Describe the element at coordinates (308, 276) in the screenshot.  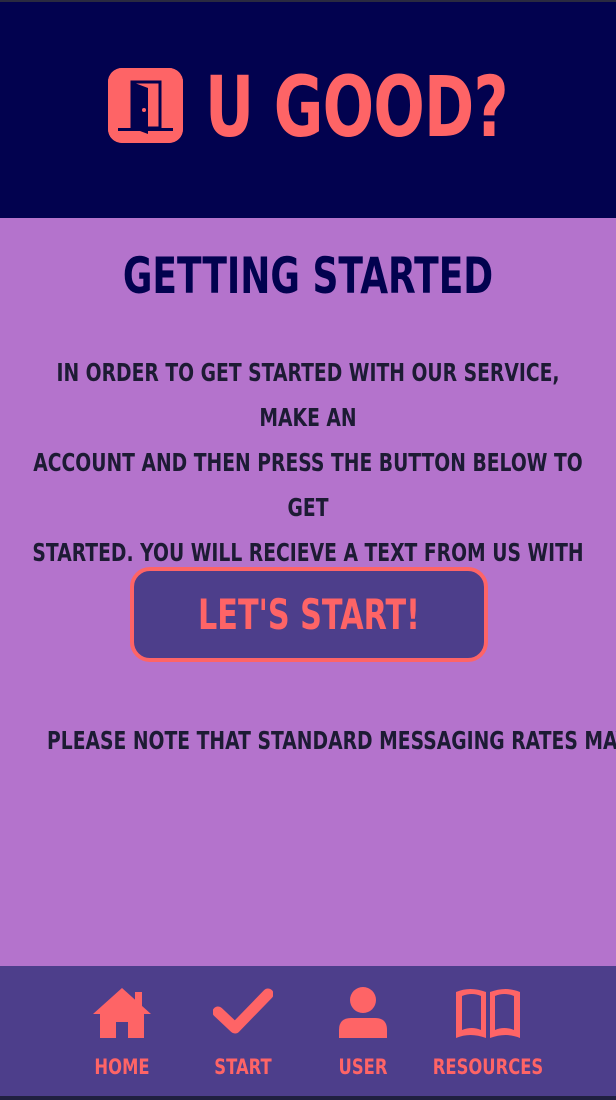
I see `page-title: GETTING STARTED` at that location.